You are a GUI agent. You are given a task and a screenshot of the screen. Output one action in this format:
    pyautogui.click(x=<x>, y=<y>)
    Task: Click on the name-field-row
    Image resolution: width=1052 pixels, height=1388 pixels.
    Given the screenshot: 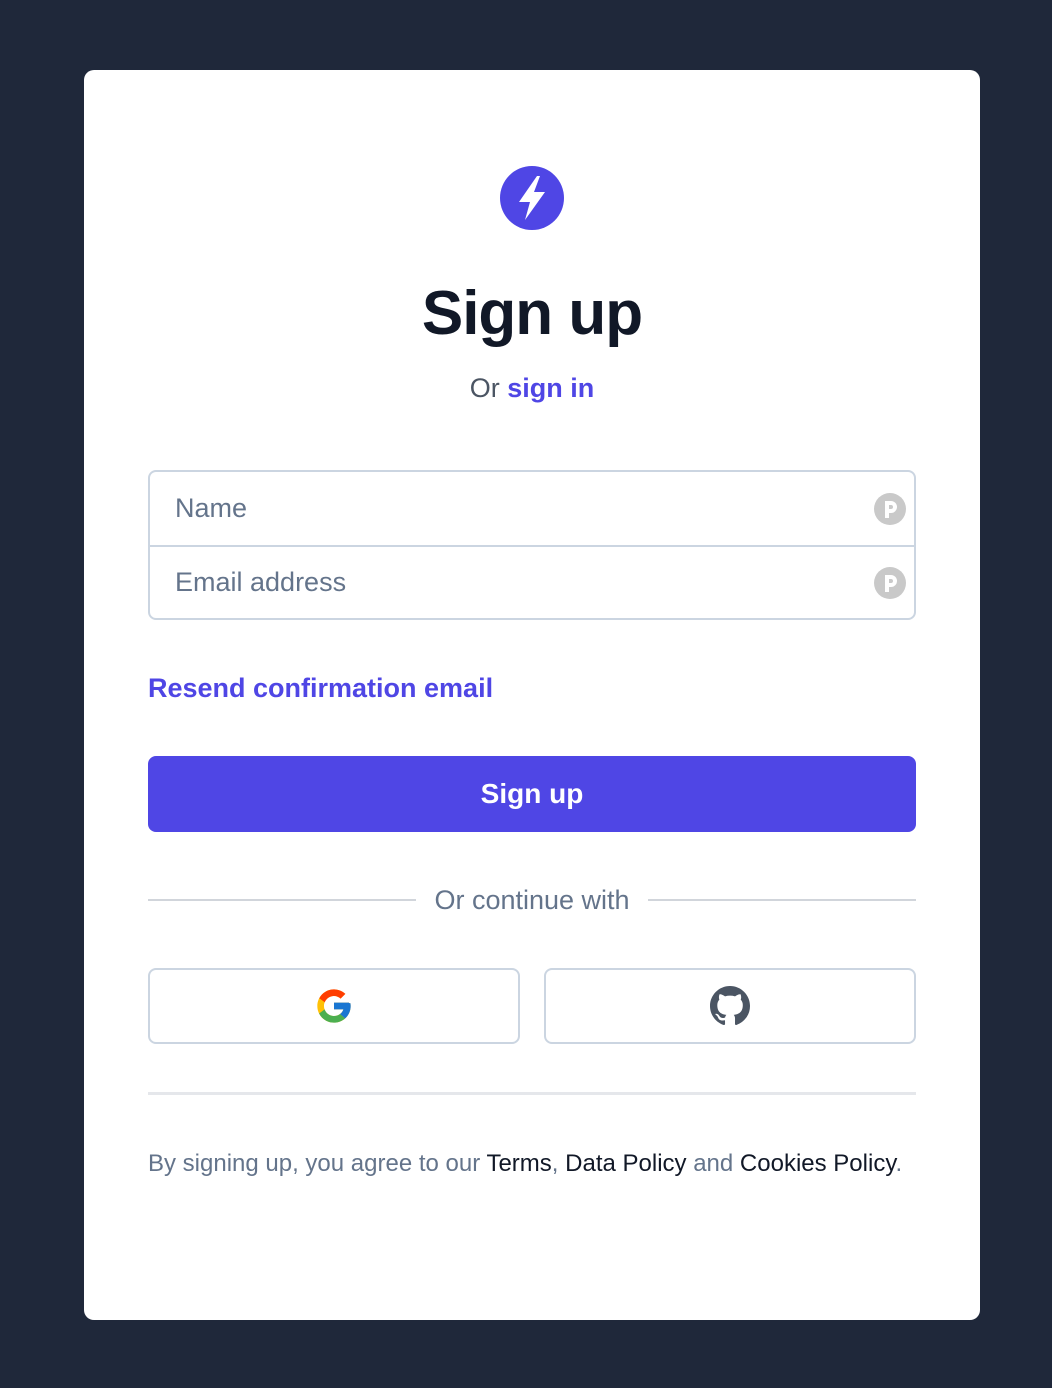 What is the action you would take?
    pyautogui.click(x=532, y=508)
    